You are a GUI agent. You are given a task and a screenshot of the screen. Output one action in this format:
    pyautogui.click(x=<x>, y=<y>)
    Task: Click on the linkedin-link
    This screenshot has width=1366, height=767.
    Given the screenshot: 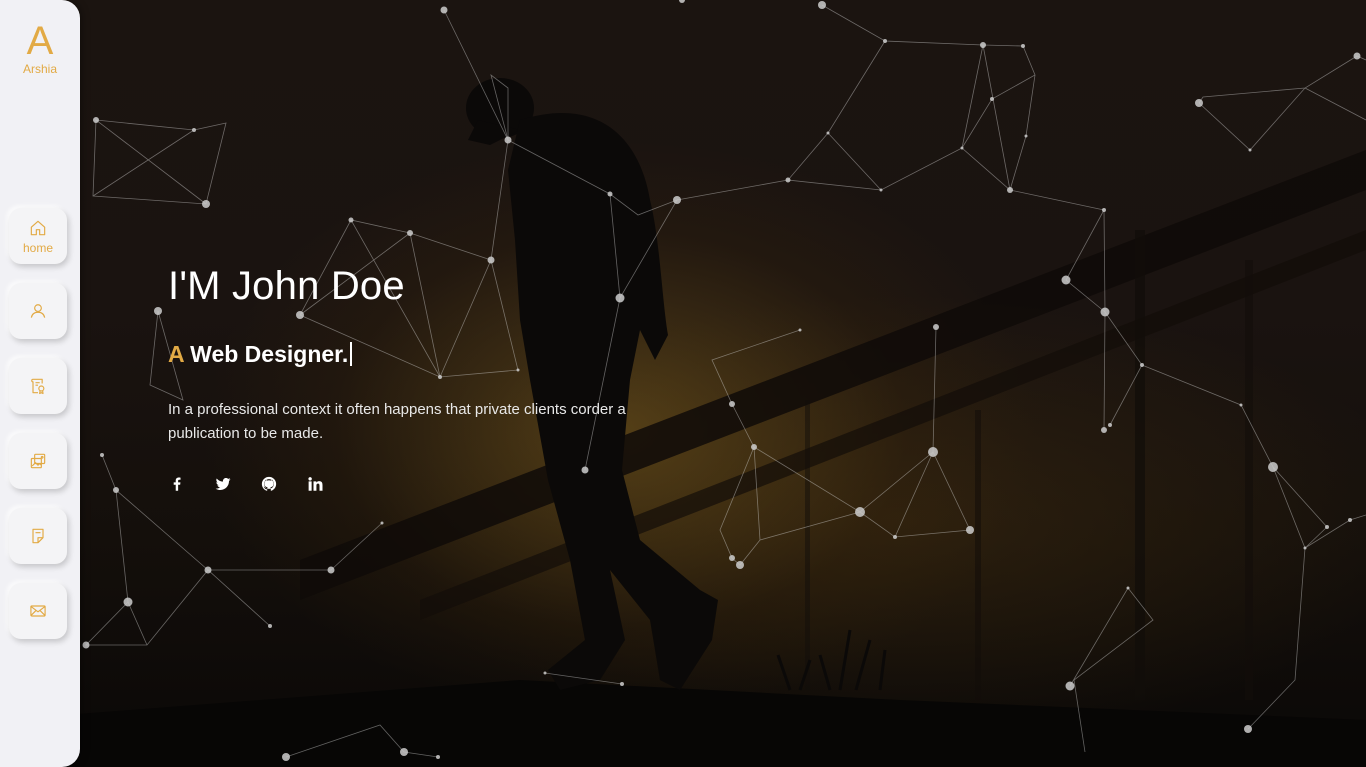 What is the action you would take?
    pyautogui.click(x=329, y=484)
    